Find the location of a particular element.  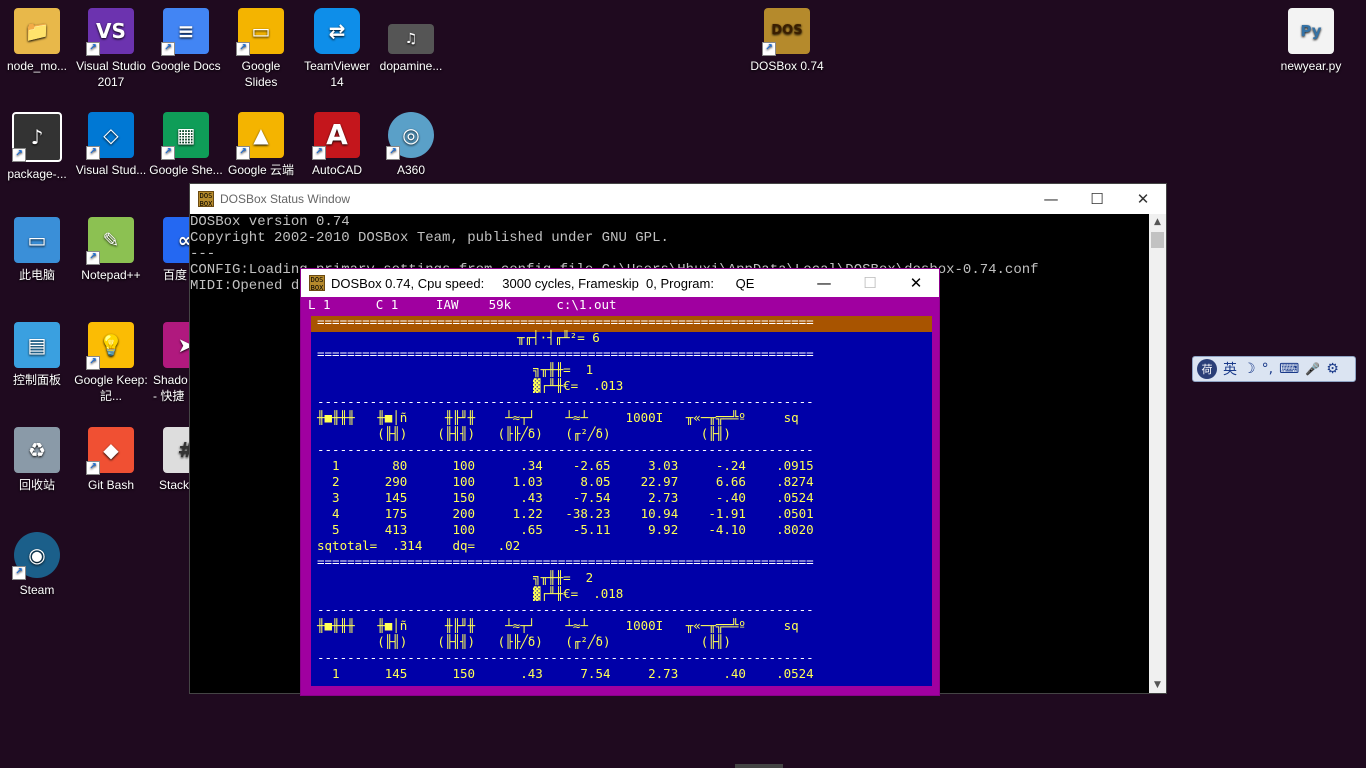

editor-status-line: L 1 C 1 IAW 59k c:\1.out is located at coordinates (462, 304).